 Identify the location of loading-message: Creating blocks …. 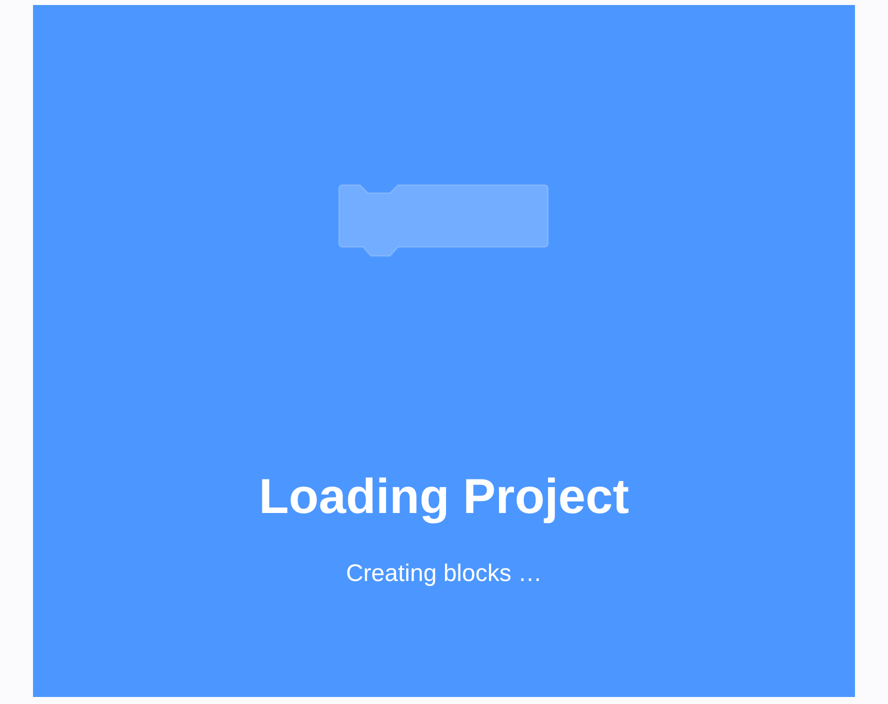
(444, 574).